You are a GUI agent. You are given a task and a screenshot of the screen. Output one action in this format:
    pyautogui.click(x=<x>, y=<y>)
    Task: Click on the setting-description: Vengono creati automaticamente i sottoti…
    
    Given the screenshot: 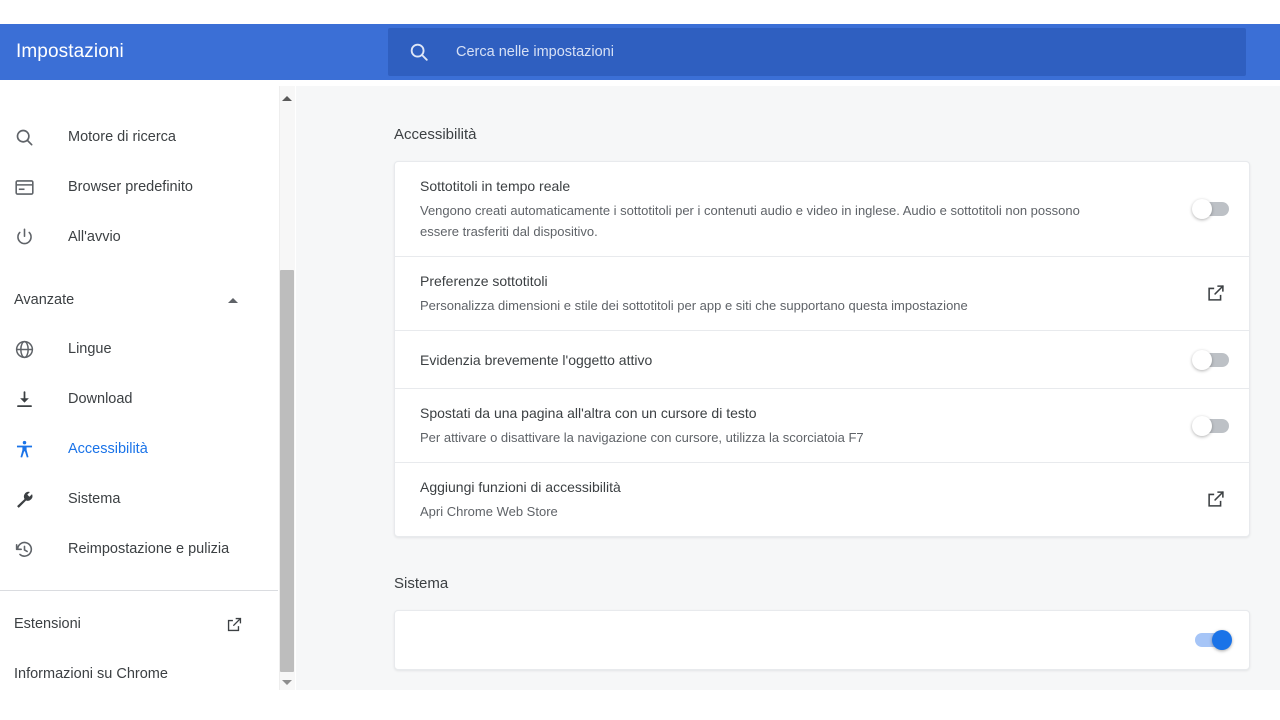 What is the action you would take?
    pyautogui.click(x=750, y=221)
    